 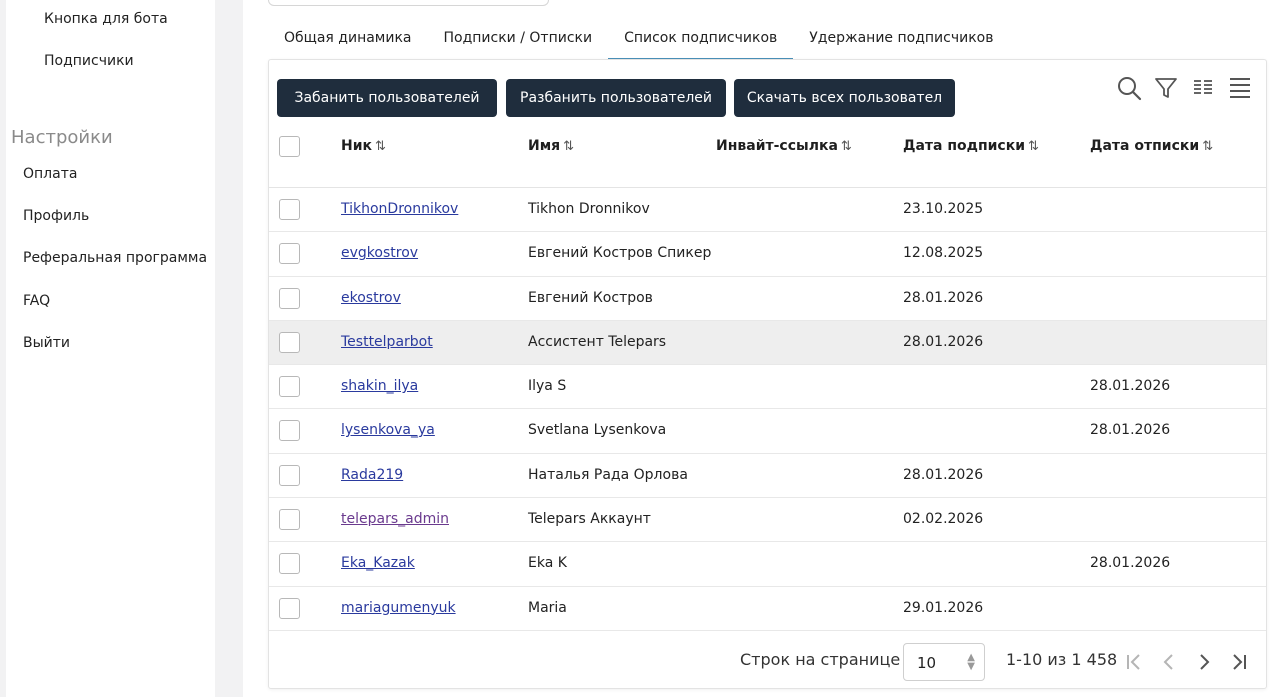 What do you see at coordinates (943, 607) in the screenshot?
I see `cell-sub-date: 29.01.2026` at bounding box center [943, 607].